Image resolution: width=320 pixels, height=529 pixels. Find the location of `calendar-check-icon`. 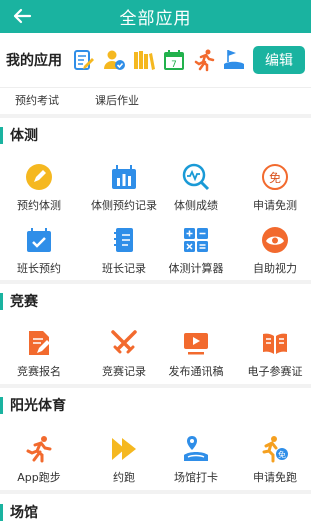

calendar-check-icon is located at coordinates (39, 240).